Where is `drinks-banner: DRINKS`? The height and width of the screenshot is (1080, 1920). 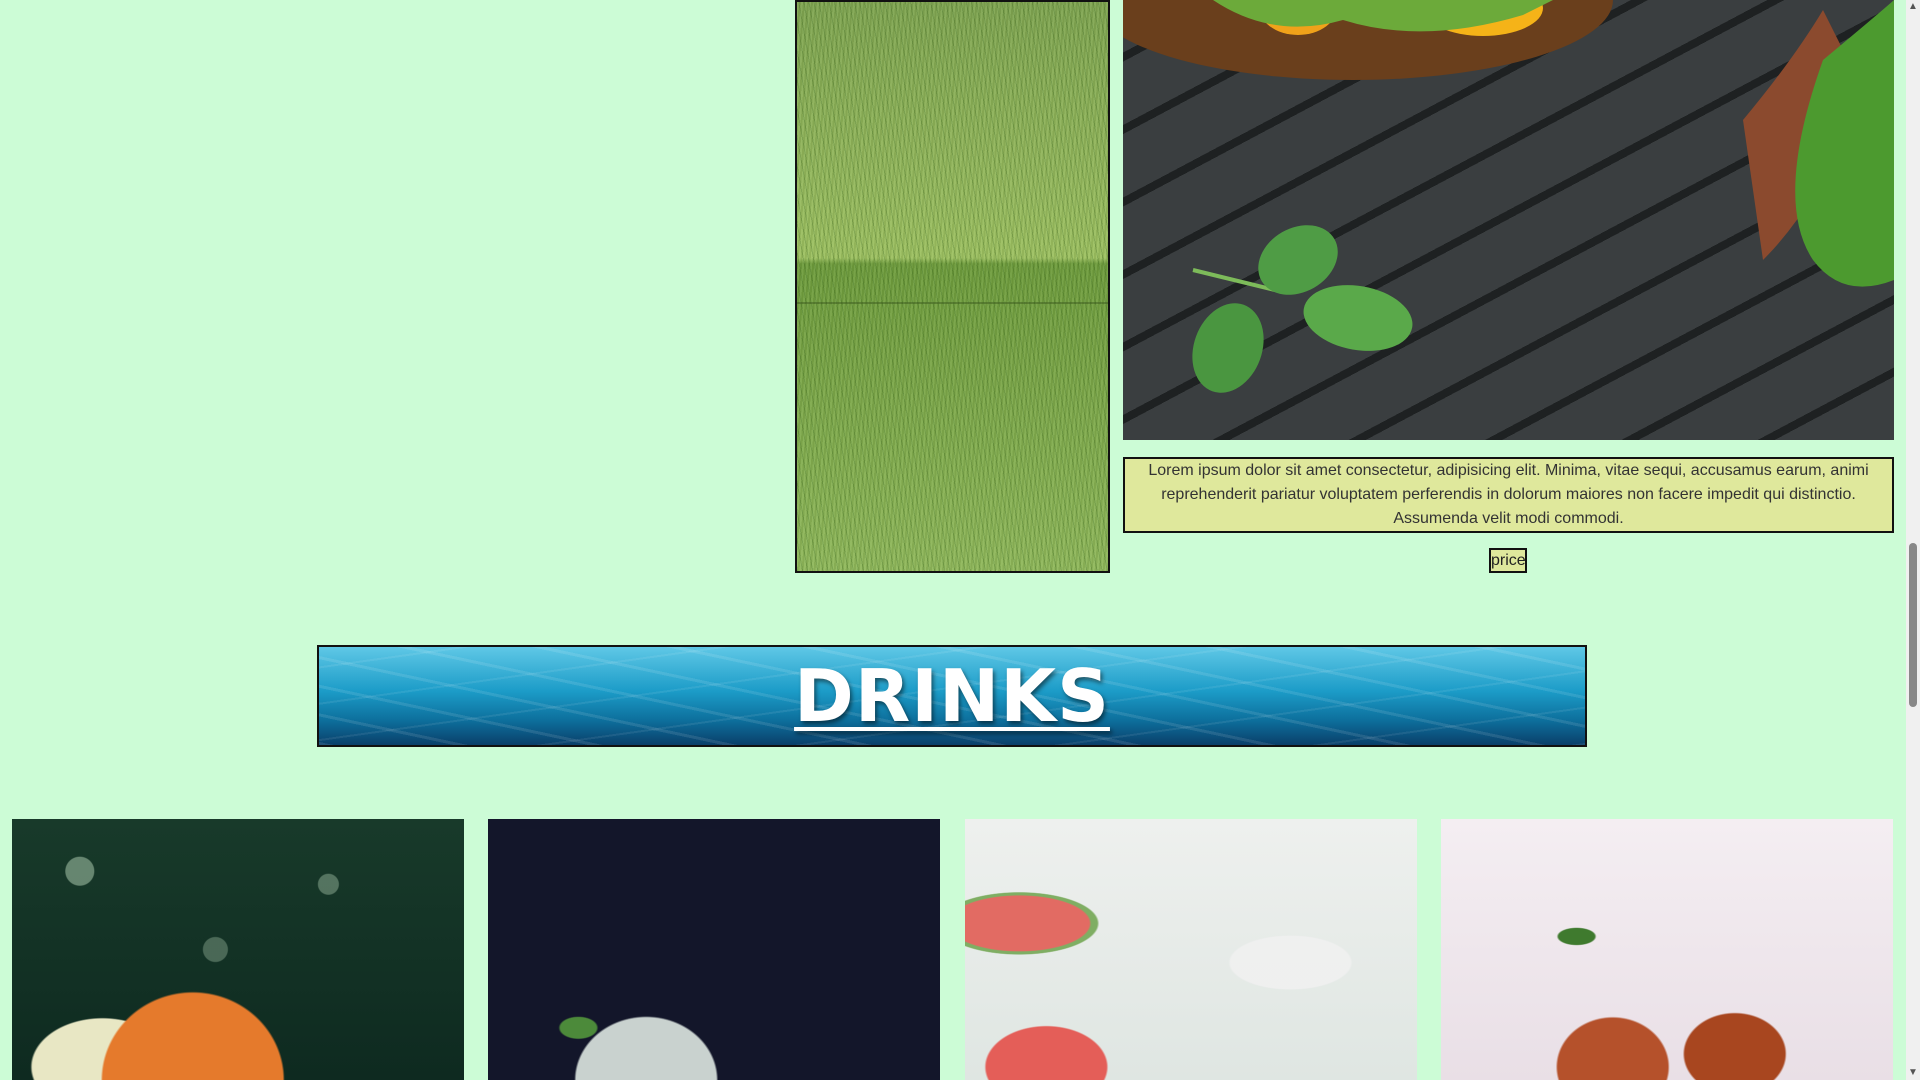 drinks-banner: DRINKS is located at coordinates (952, 696).